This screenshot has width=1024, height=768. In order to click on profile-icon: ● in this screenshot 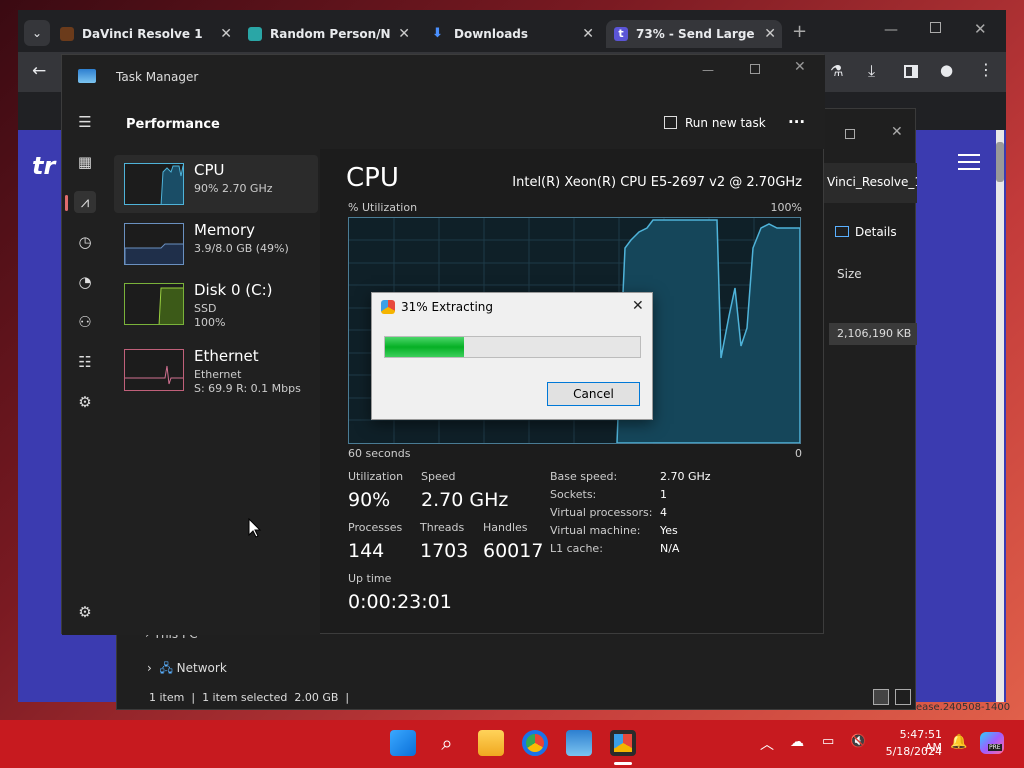, I will do `click(946, 70)`.